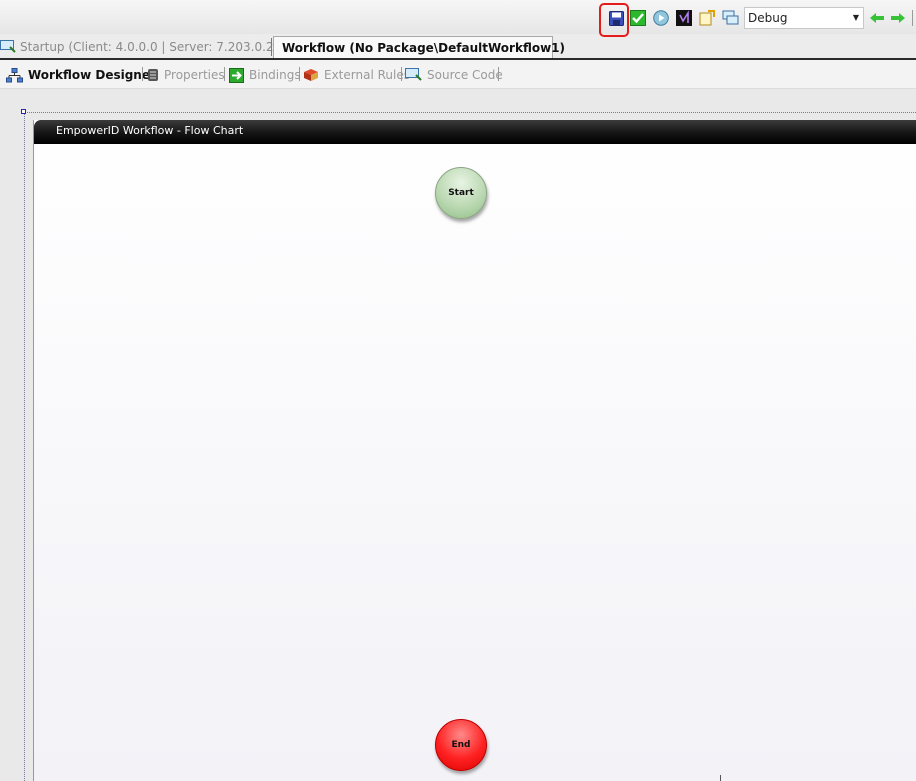 This screenshot has height=781, width=916. Describe the element at coordinates (638, 18) in the screenshot. I see `check-icon` at that location.